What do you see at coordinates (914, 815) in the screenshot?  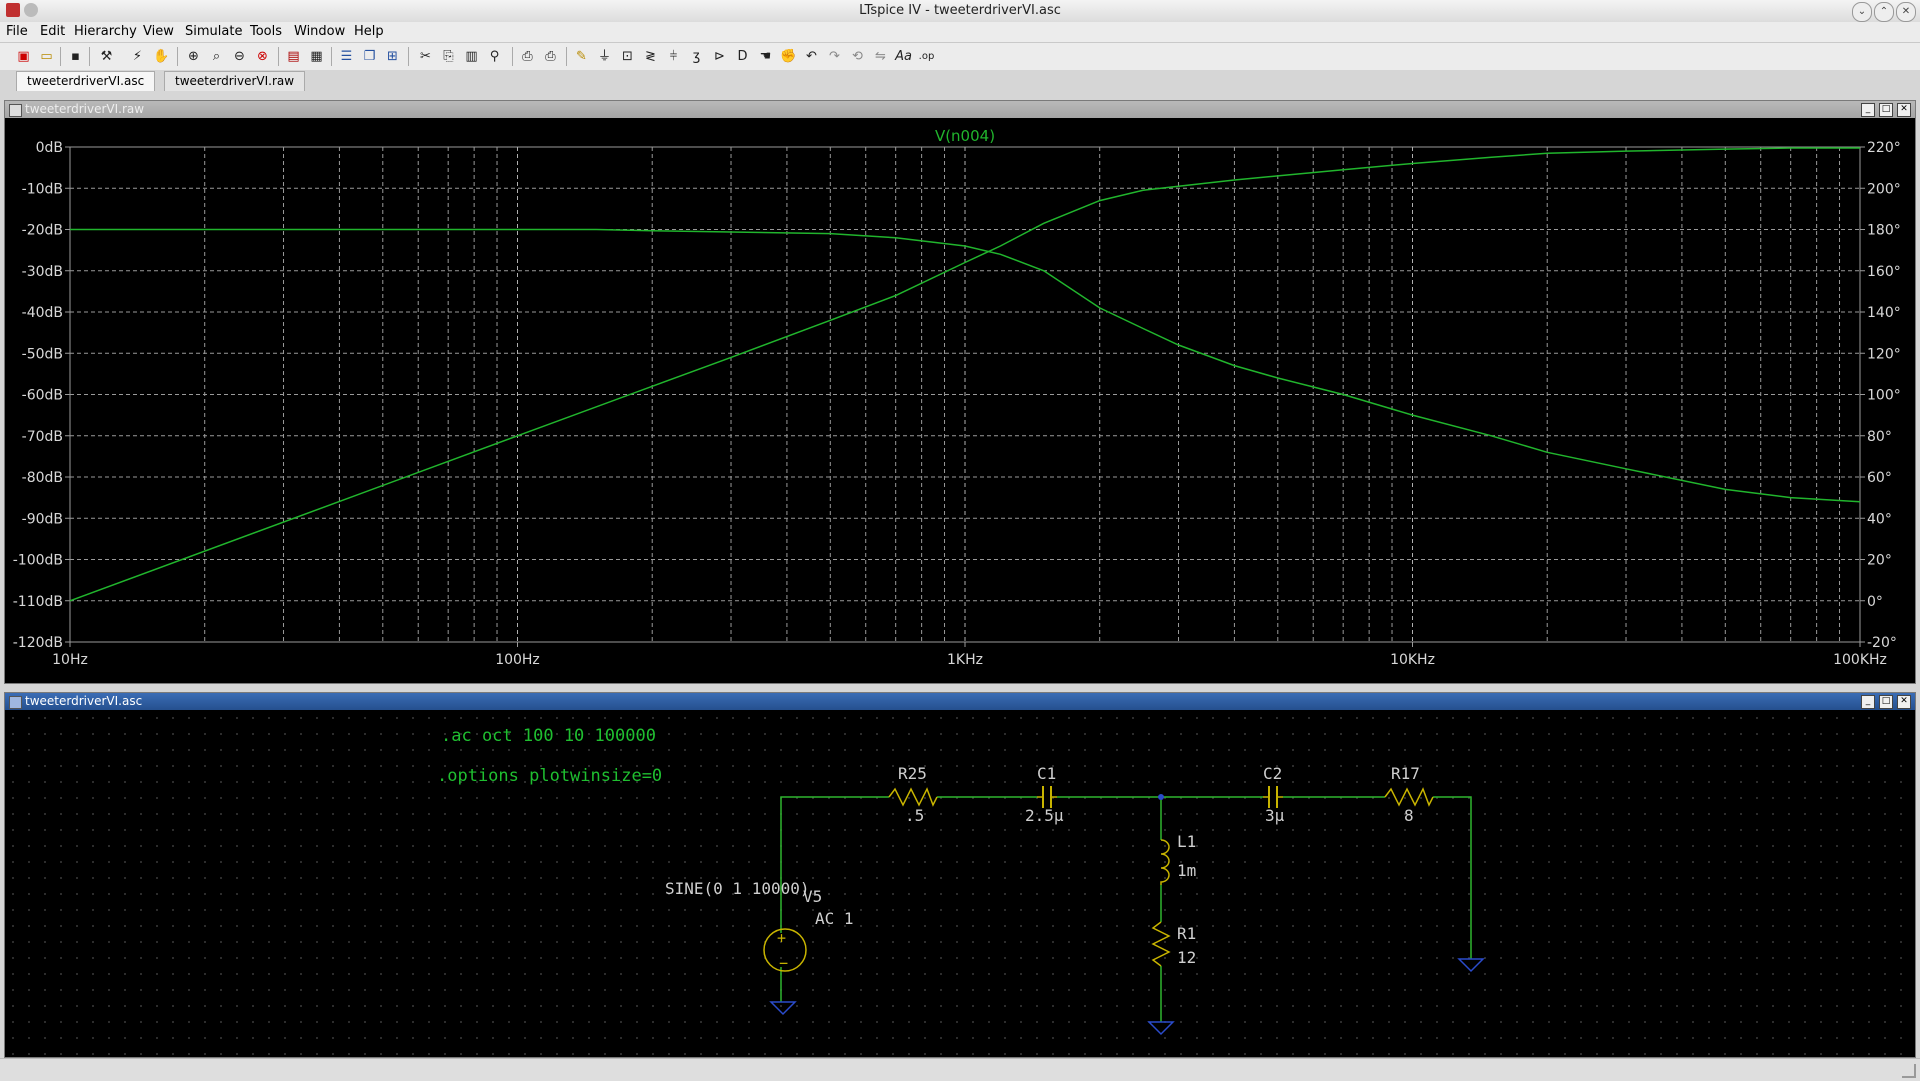 I see `r25-value: .5` at bounding box center [914, 815].